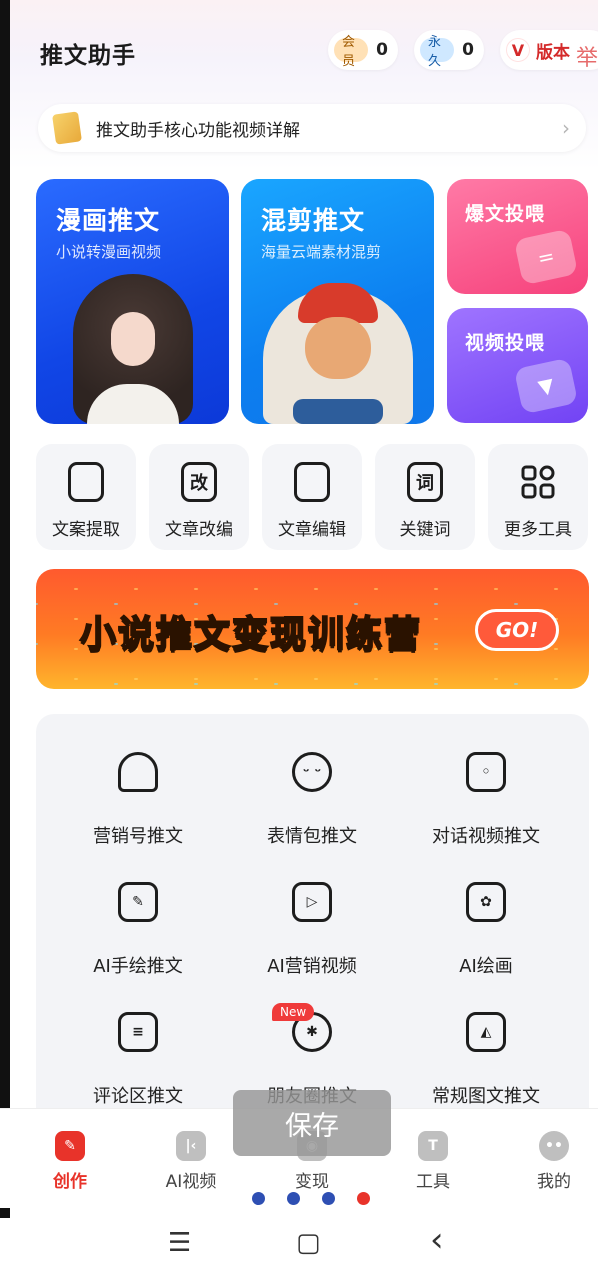 This screenshot has height=1267, width=598. What do you see at coordinates (138, 836) in the screenshot?
I see `grid-item-label: 营销号推文` at bounding box center [138, 836].